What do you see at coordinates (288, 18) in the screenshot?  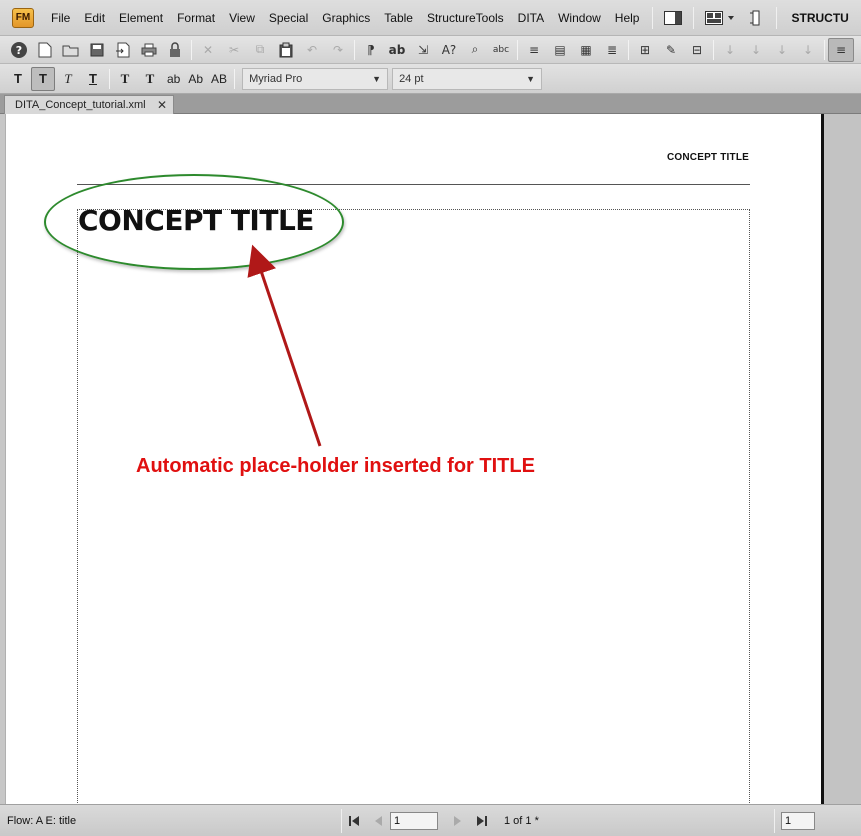 I see `menu-special: Special` at bounding box center [288, 18].